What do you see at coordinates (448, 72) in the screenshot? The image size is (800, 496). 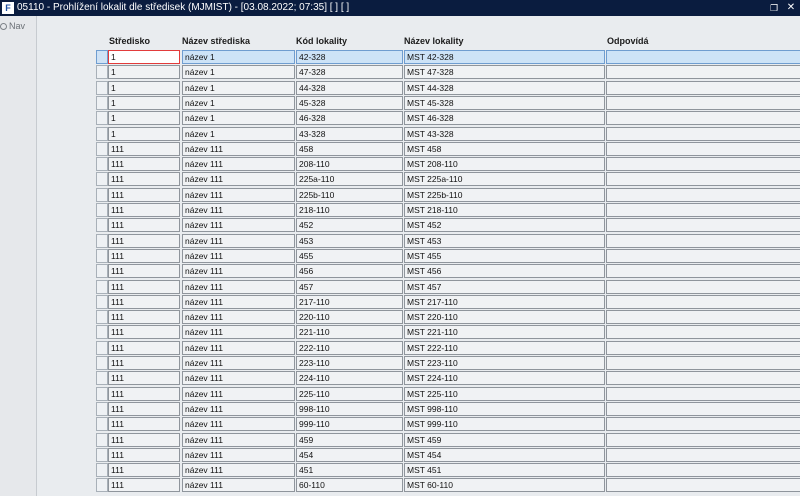 I see `table-row: 1 název 1 47-328 MST 47-328` at bounding box center [448, 72].